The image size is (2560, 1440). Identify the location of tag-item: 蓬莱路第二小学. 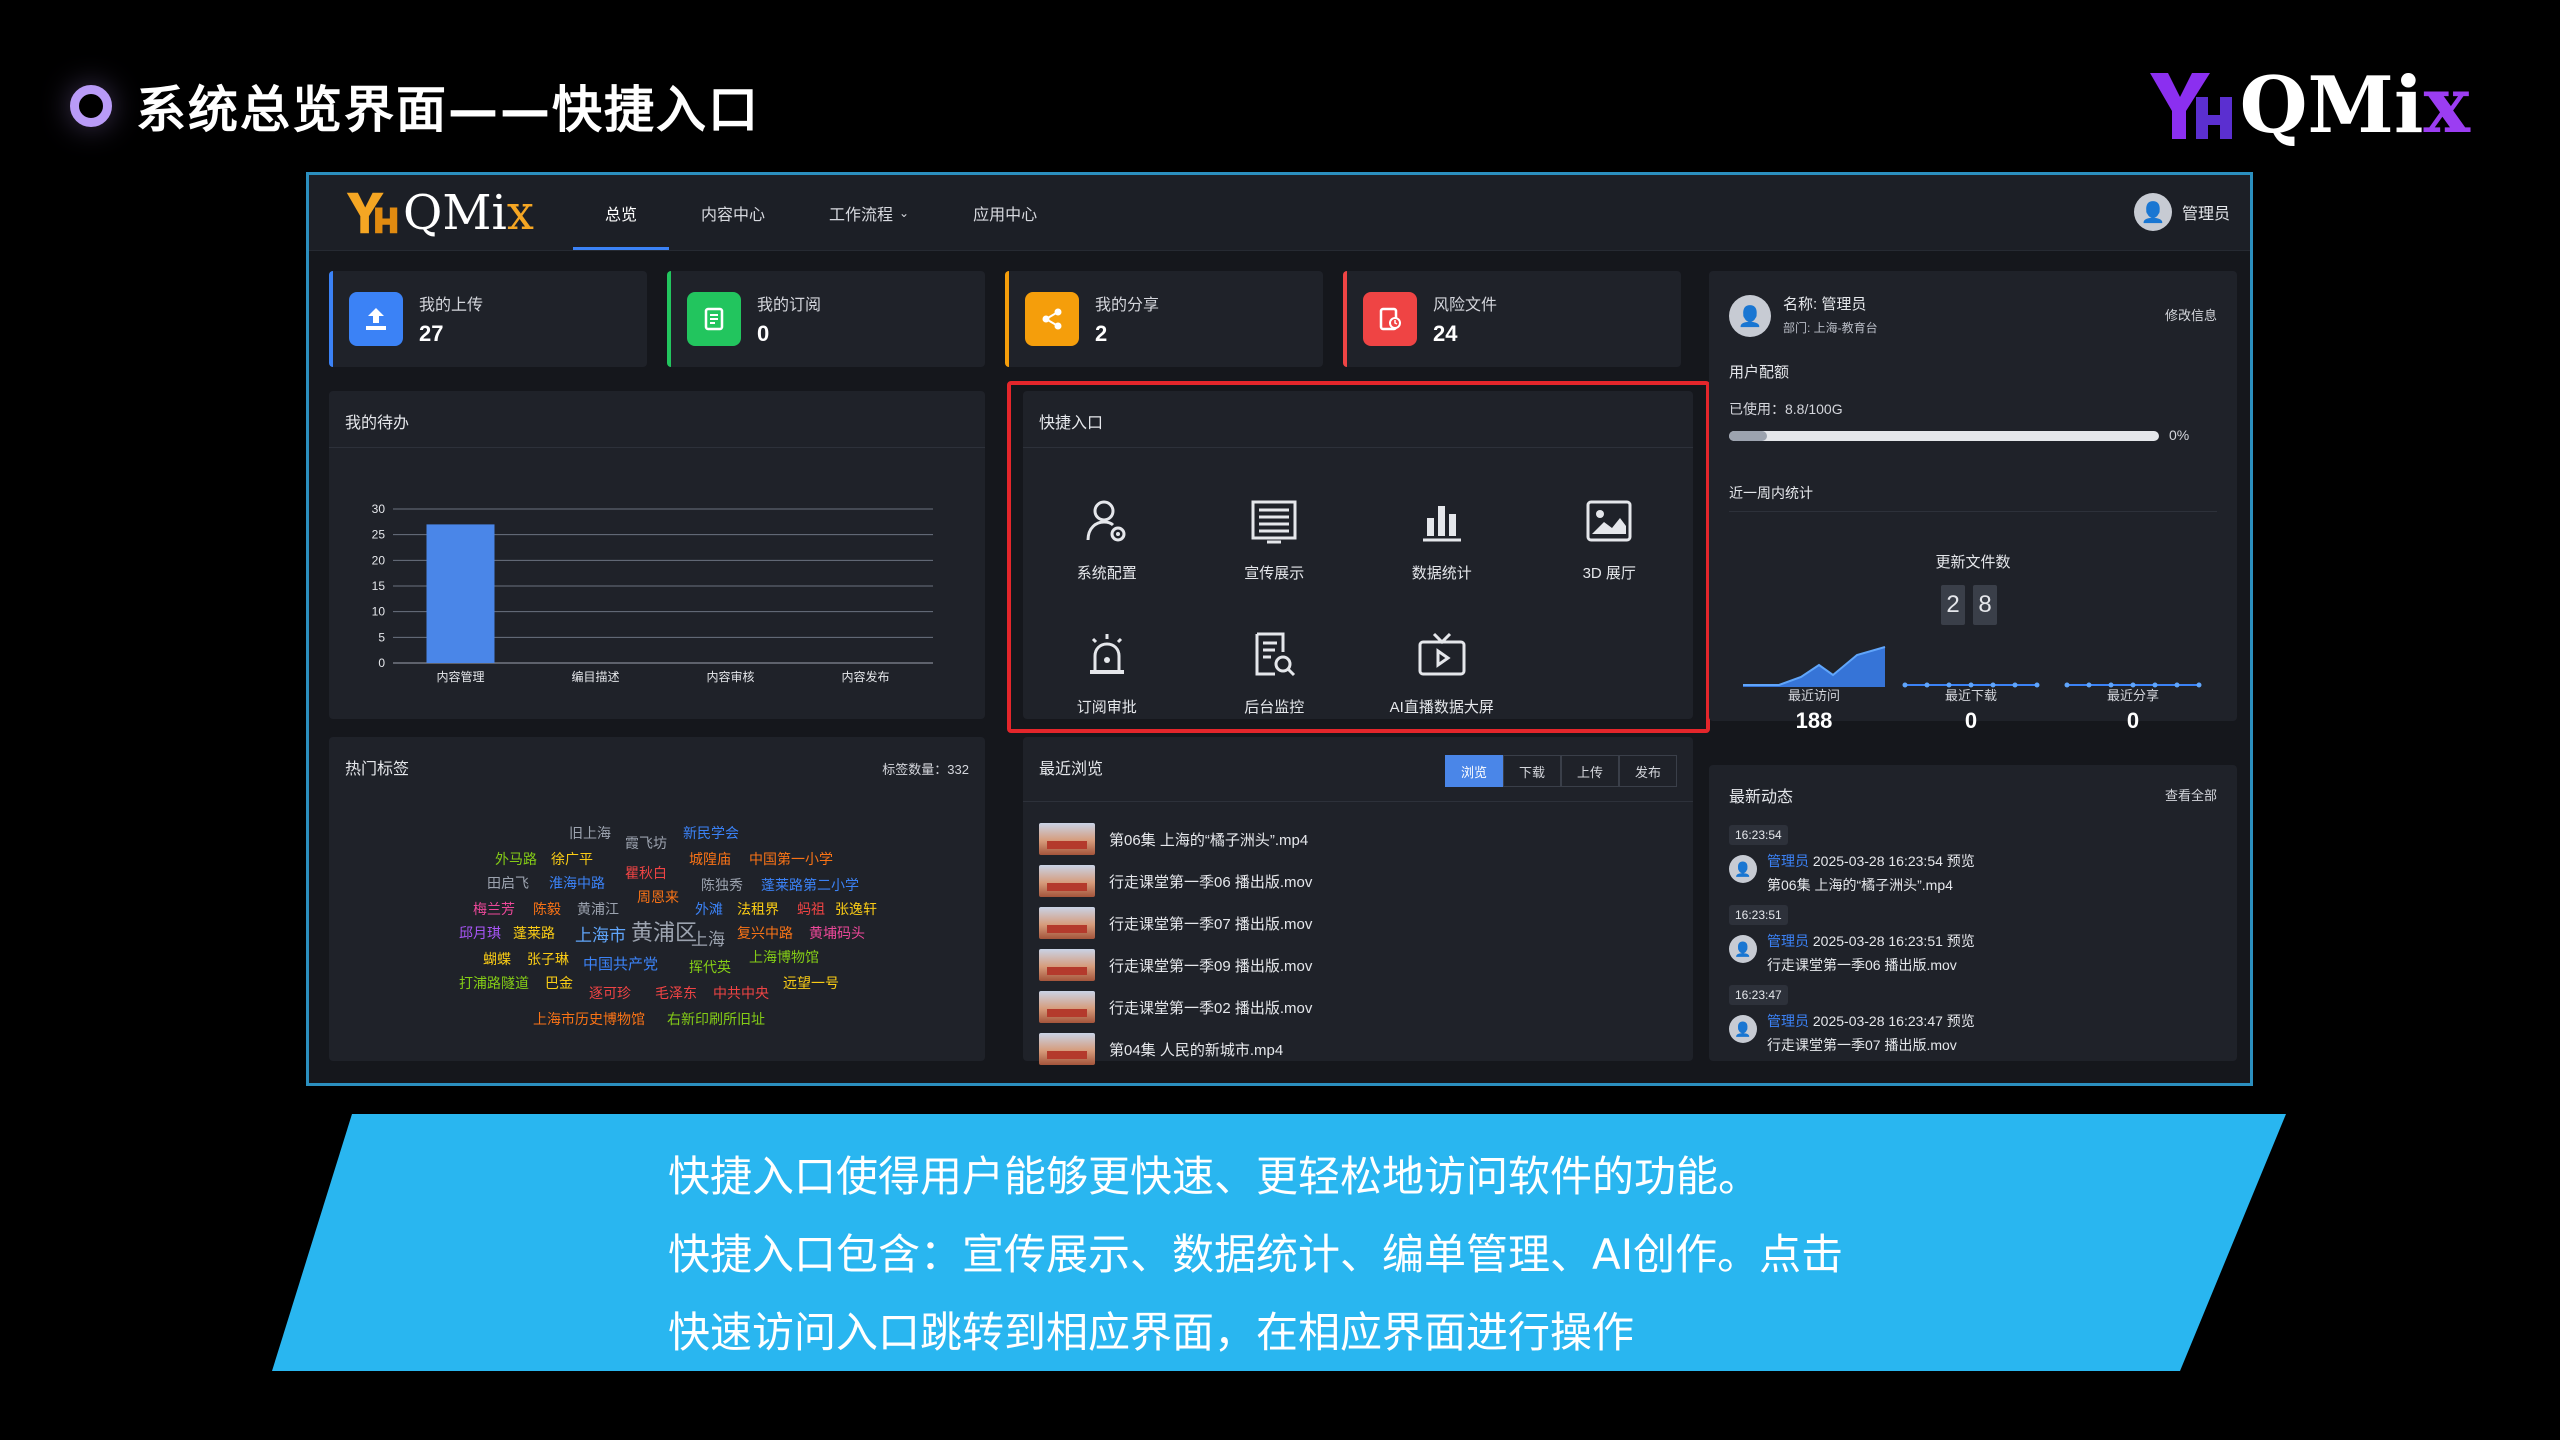
(810, 885).